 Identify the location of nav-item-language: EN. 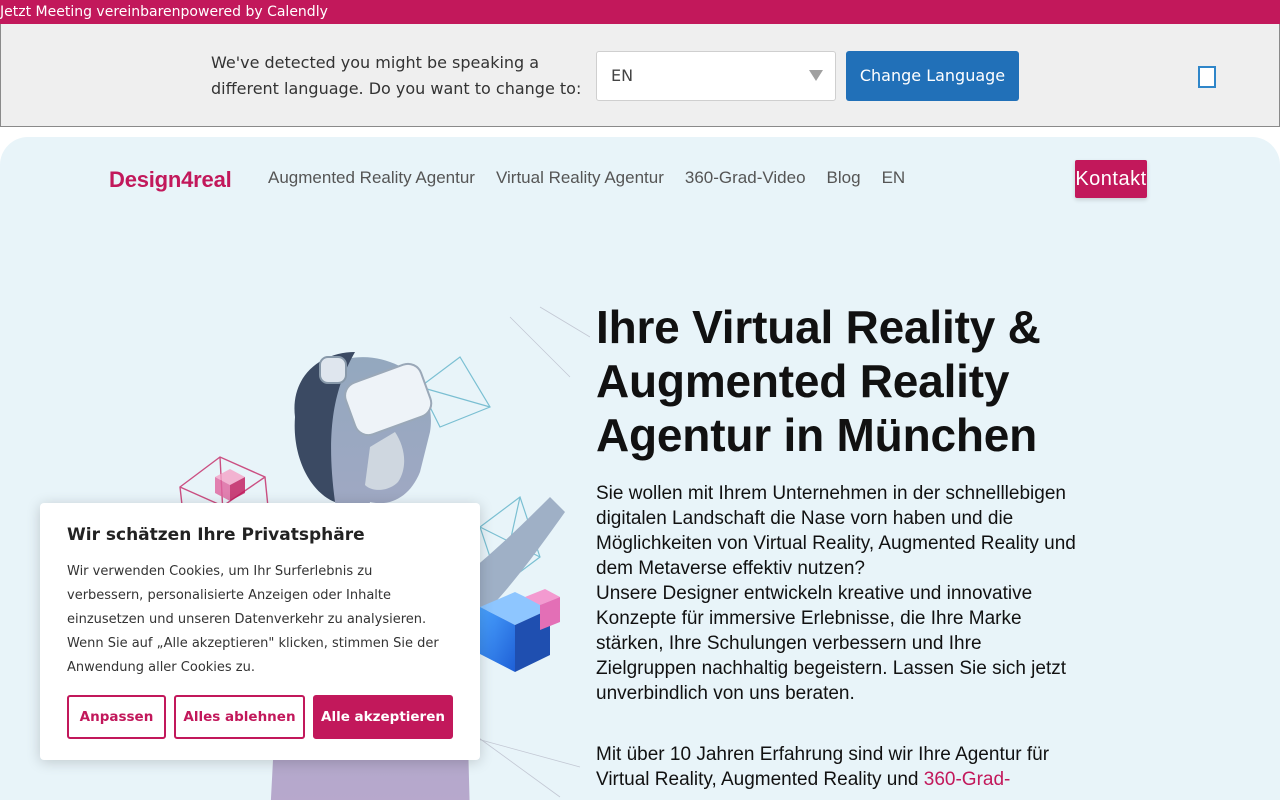
(894, 178).